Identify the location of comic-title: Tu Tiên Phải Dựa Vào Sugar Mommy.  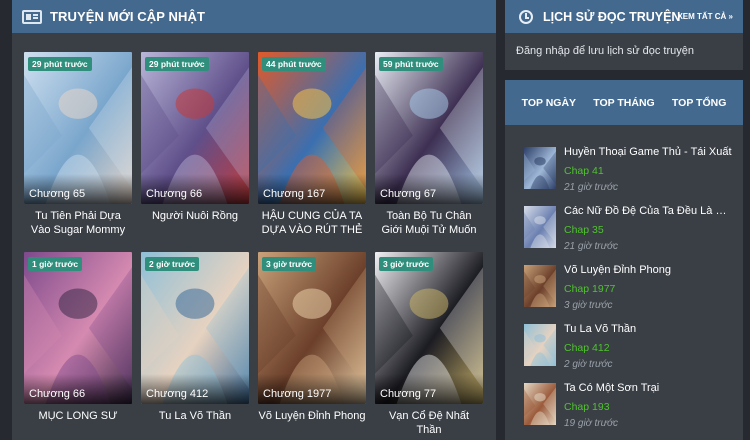
(78, 223).